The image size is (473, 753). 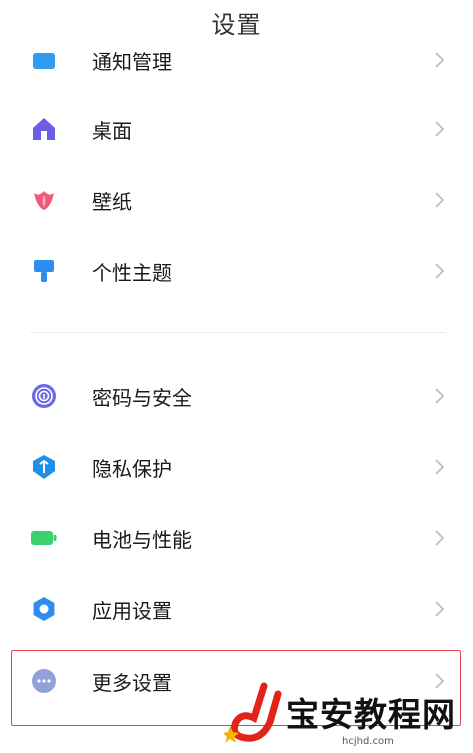 I want to click on page-title: 设置, so click(x=236, y=24).